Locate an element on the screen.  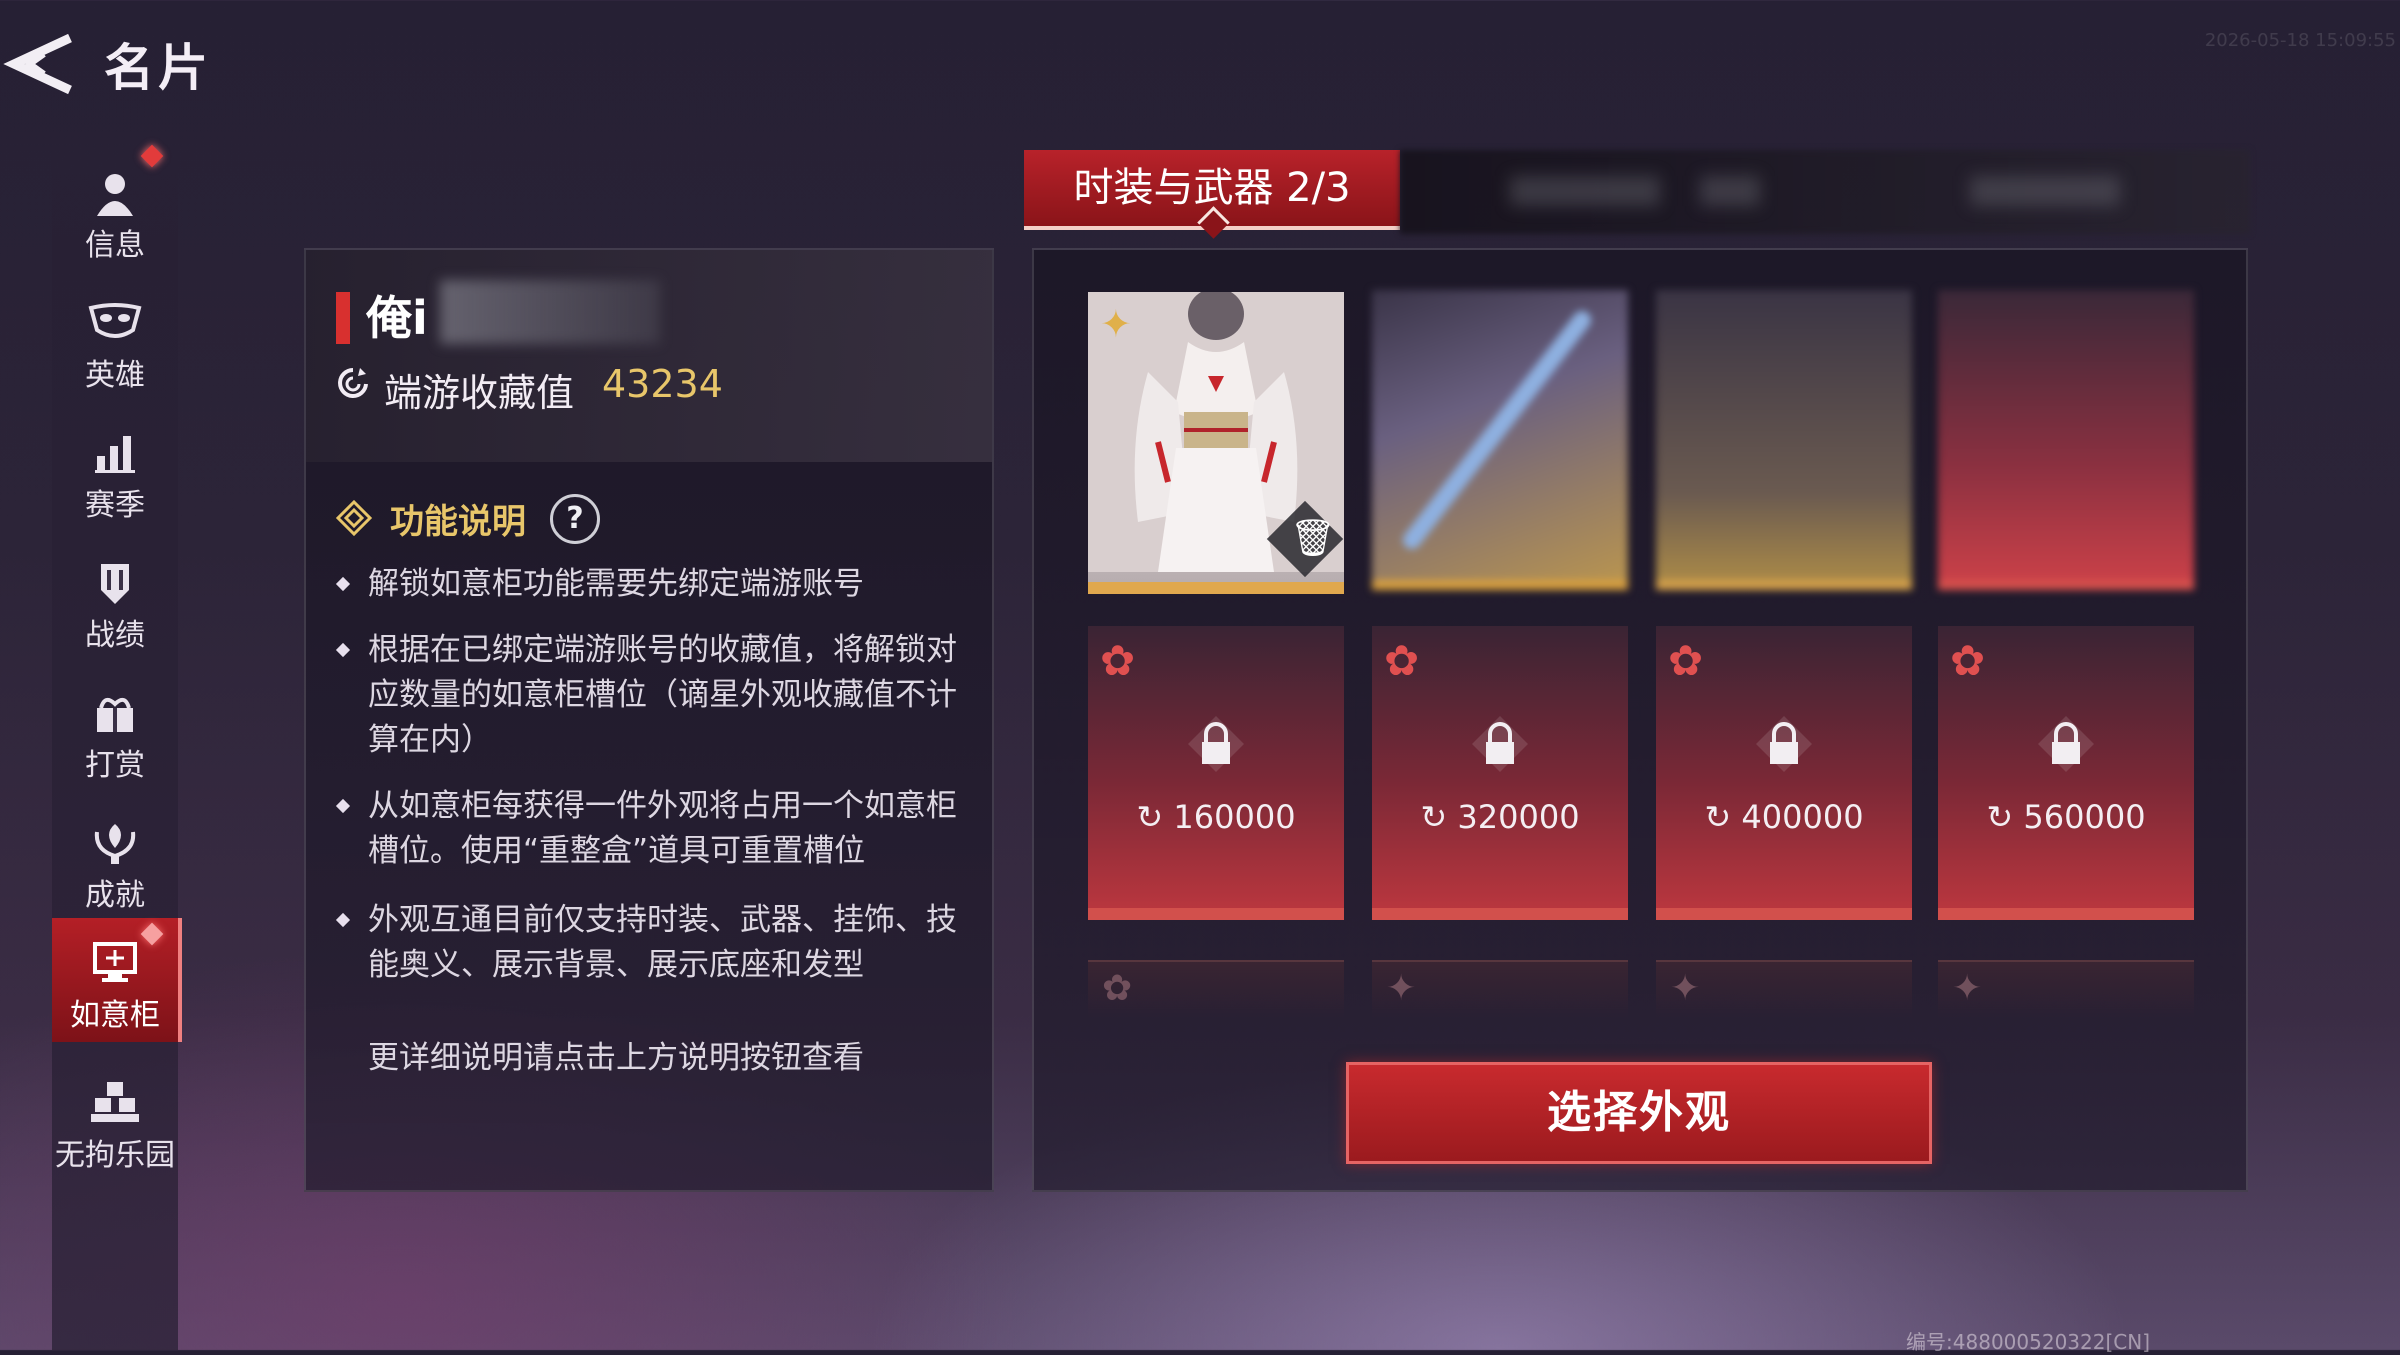
back-button is located at coordinates (40, 63).